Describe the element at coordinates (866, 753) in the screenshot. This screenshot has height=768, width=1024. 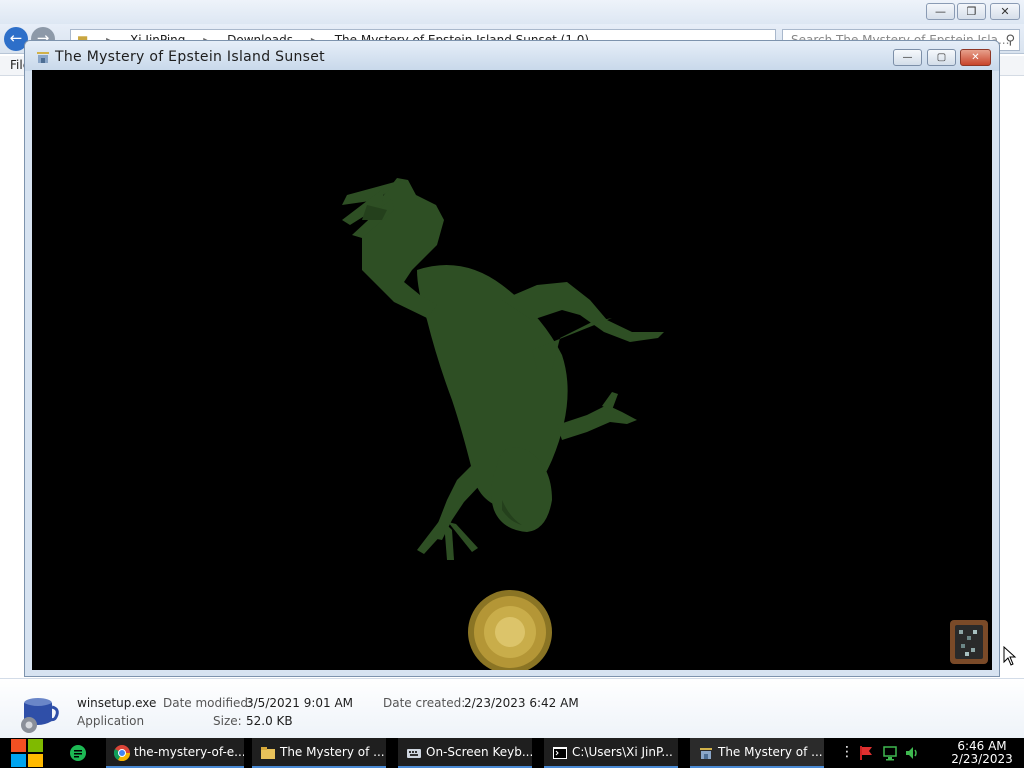
I see `flag-icon` at that location.